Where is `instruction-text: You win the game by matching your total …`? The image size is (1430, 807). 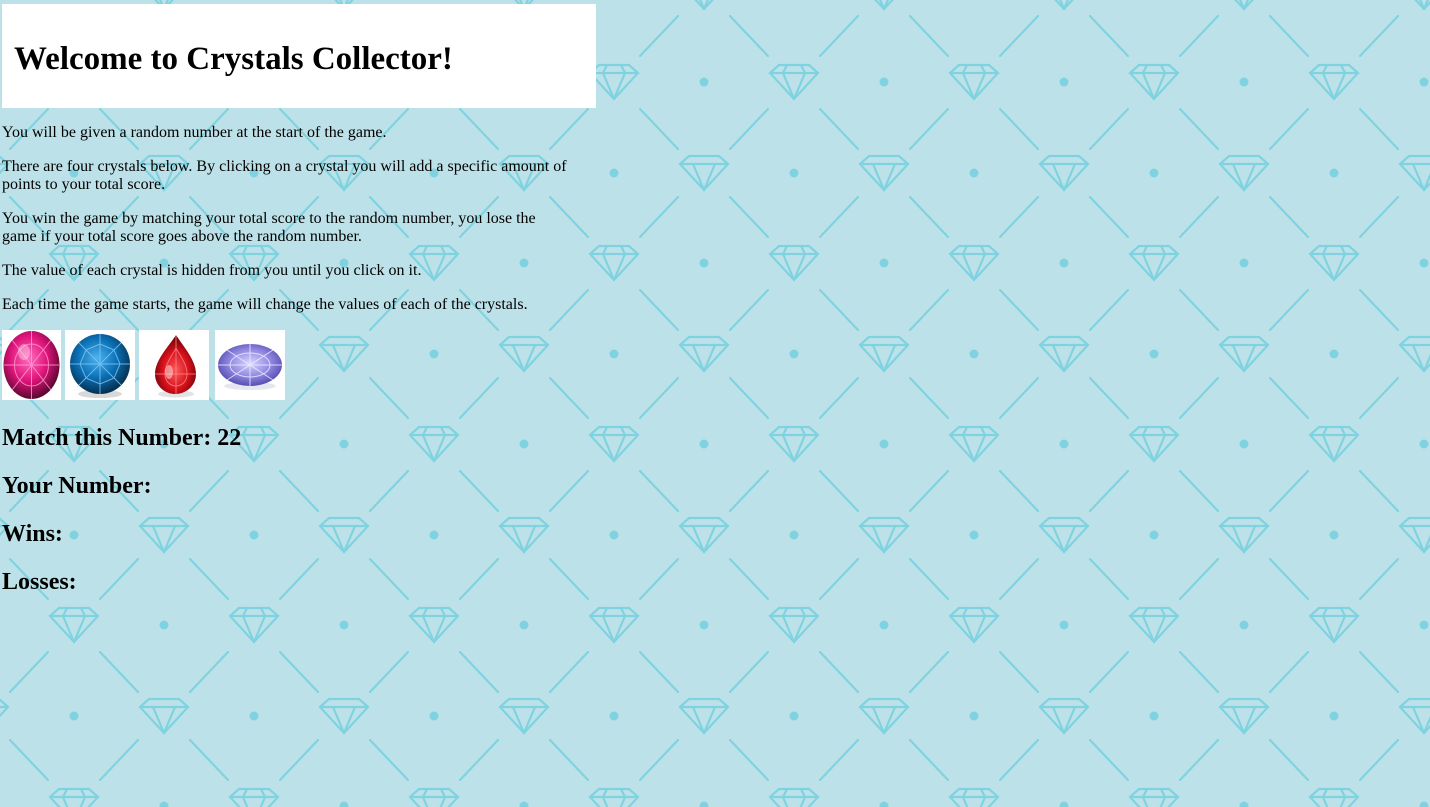 instruction-text: You win the game by matching your total … is located at coordinates (269, 227).